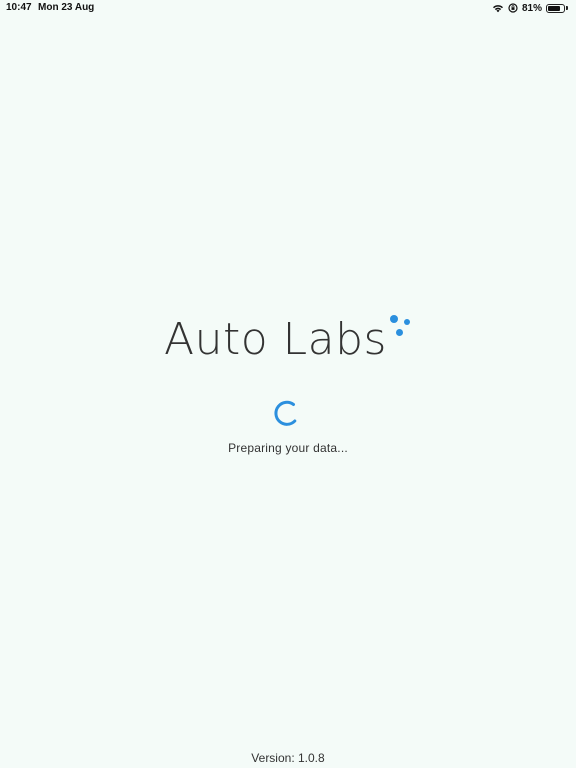  Describe the element at coordinates (288, 8) in the screenshot. I see `status-bar: 10:47 Mon 23 Aug 81%` at that location.